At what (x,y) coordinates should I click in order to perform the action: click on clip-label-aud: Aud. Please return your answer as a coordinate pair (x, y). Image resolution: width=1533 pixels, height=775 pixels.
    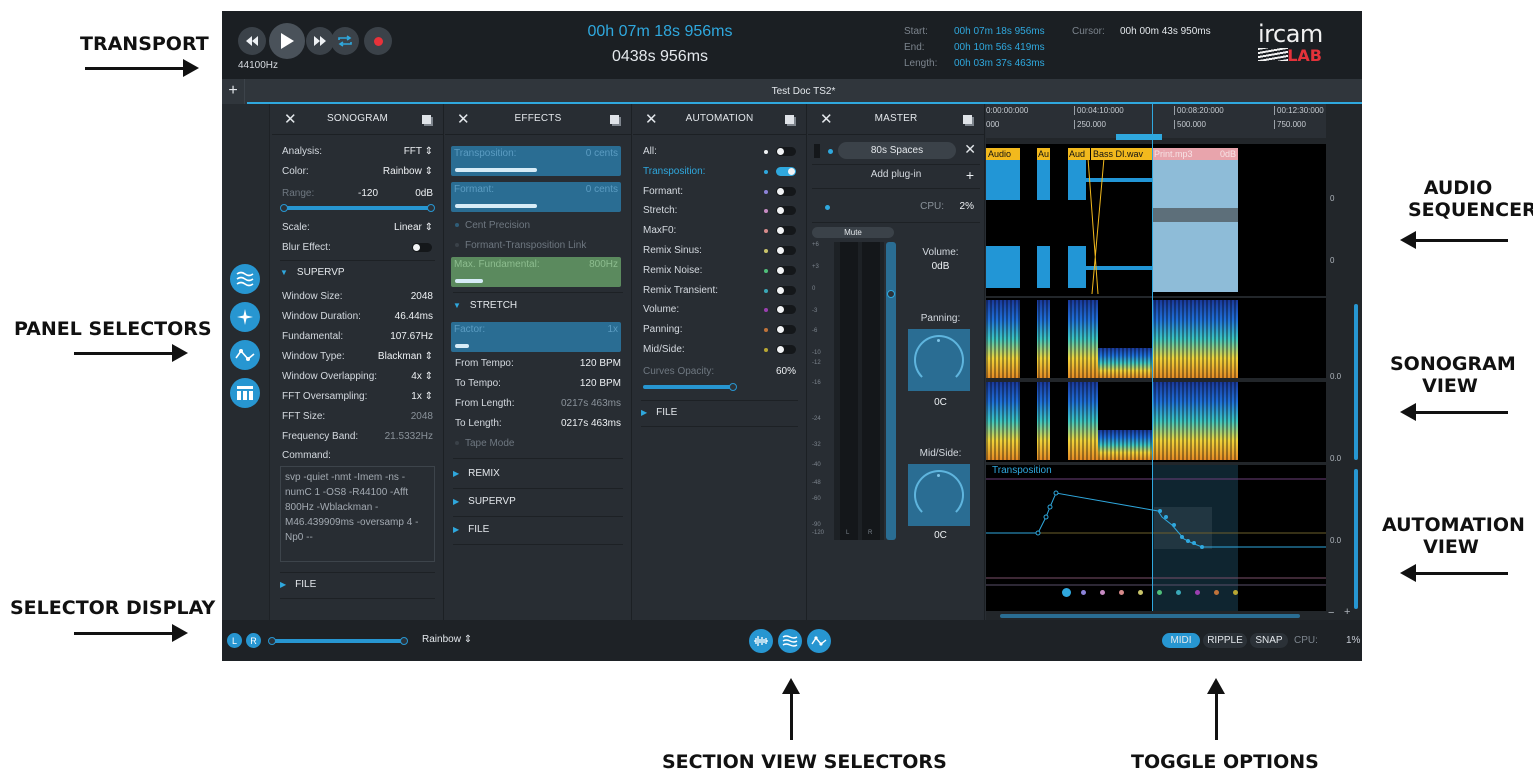
    Looking at the image, I should click on (1079, 154).